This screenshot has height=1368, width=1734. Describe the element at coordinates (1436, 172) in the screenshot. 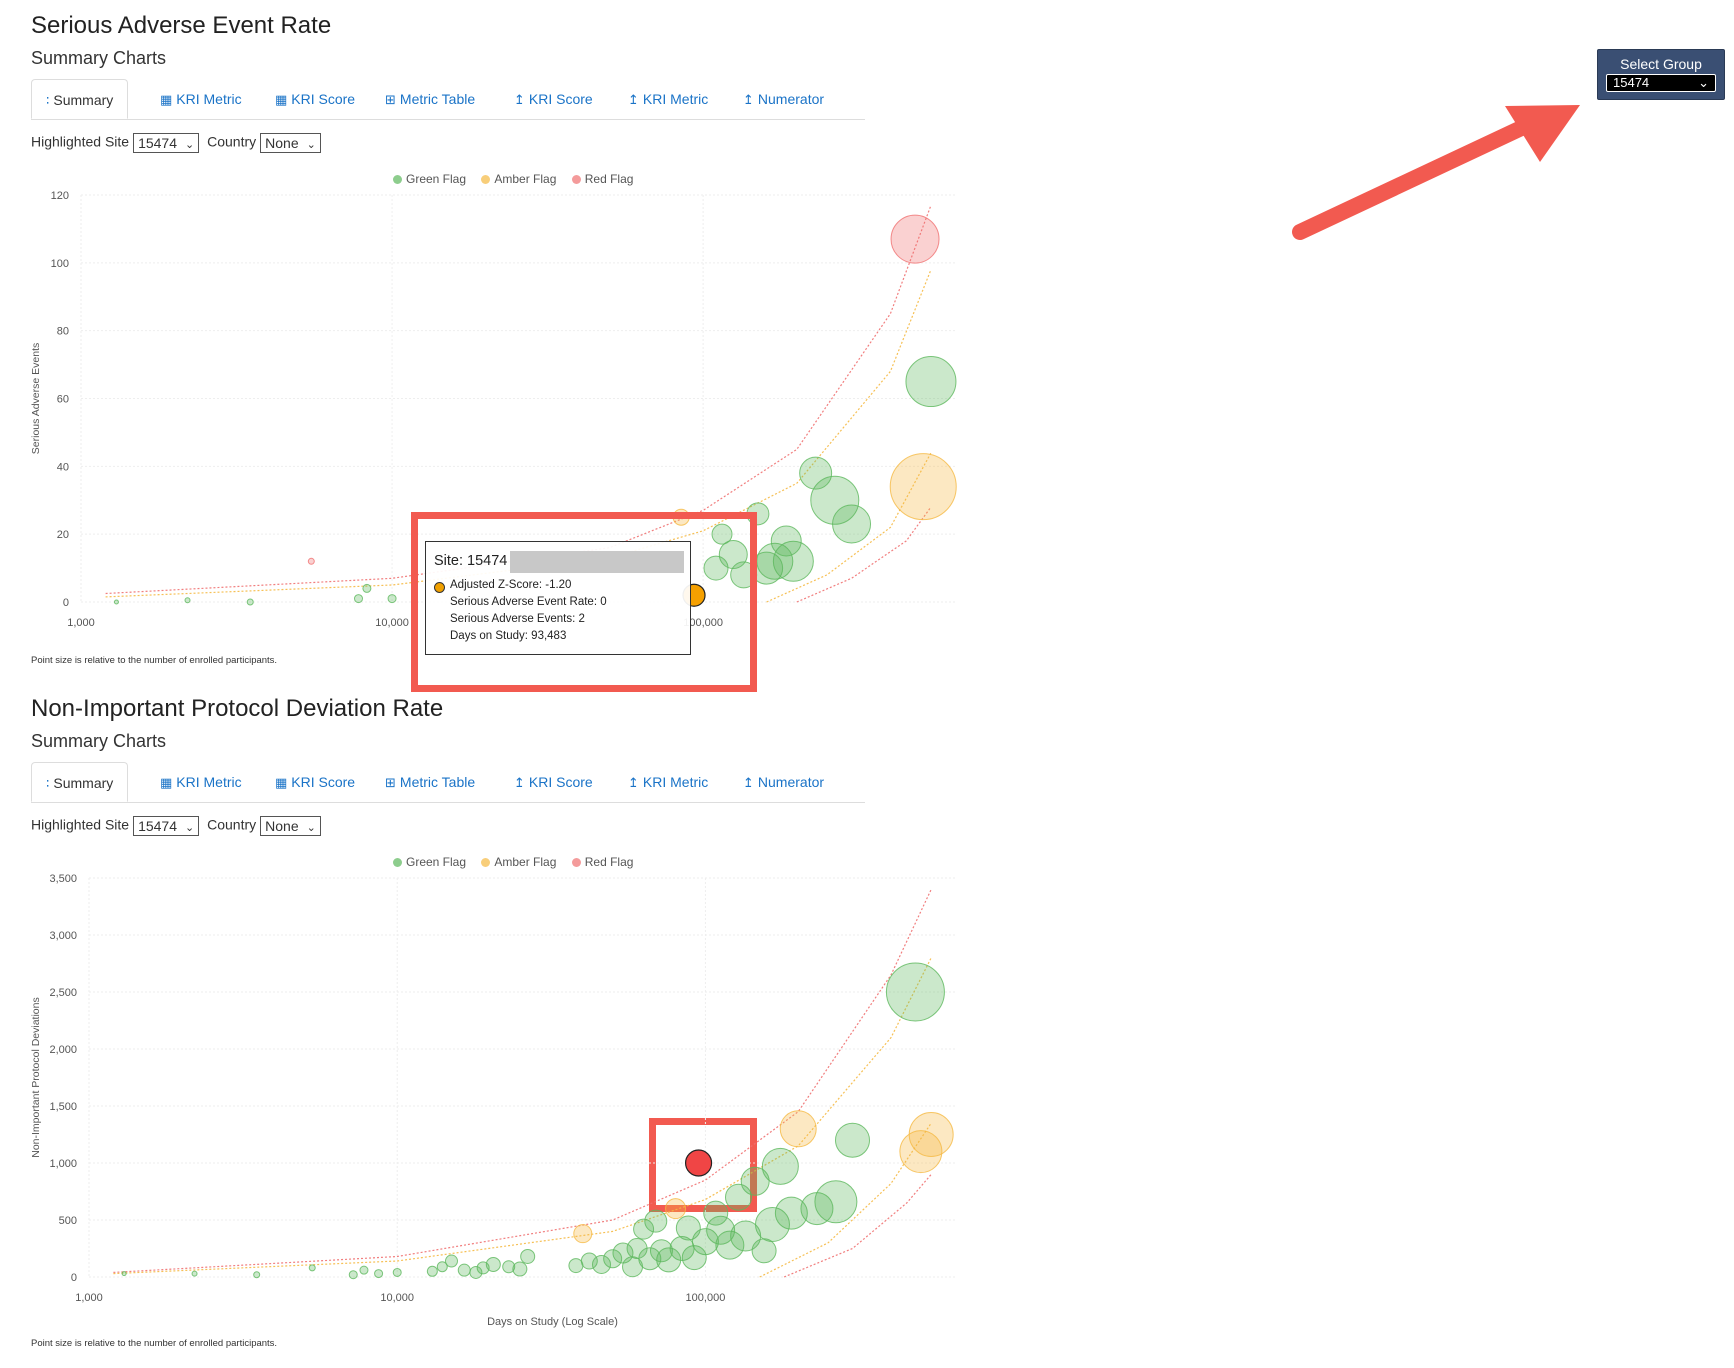

I see `annotation-arrow` at that location.